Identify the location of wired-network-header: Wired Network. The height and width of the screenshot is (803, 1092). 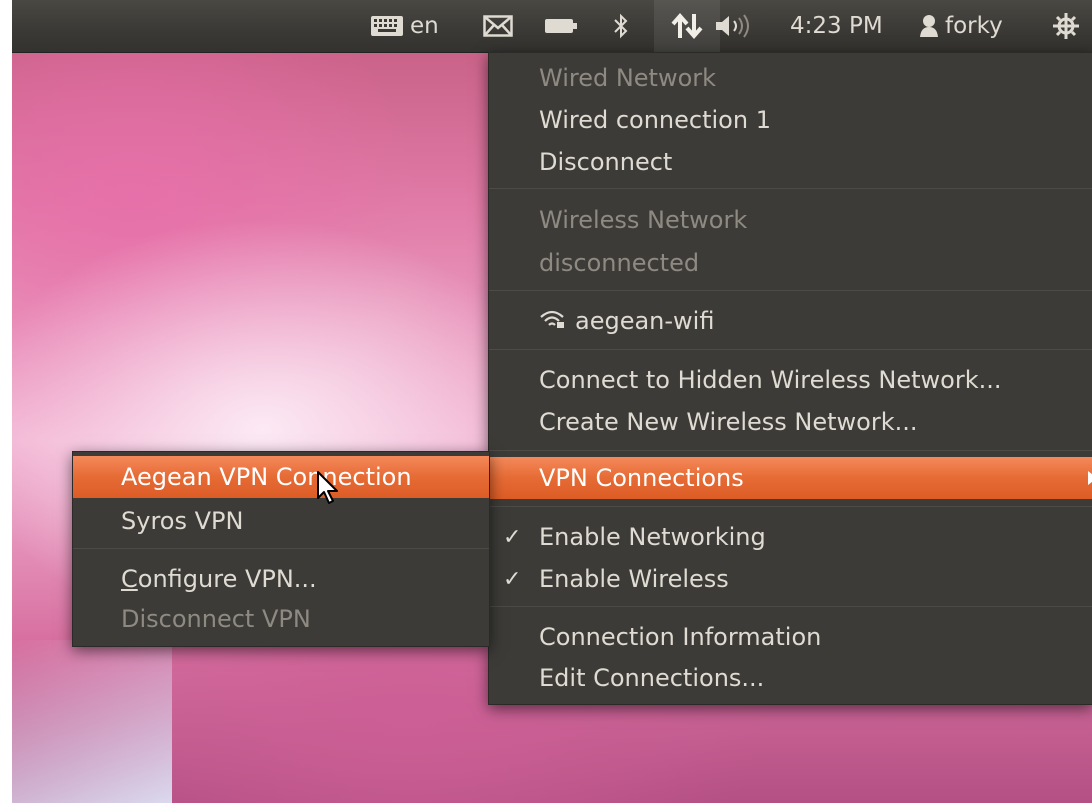
(628, 78).